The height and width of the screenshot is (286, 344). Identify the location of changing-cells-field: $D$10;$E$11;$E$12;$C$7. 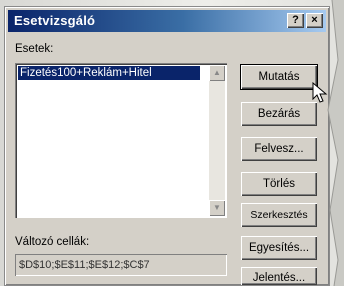
(121, 265).